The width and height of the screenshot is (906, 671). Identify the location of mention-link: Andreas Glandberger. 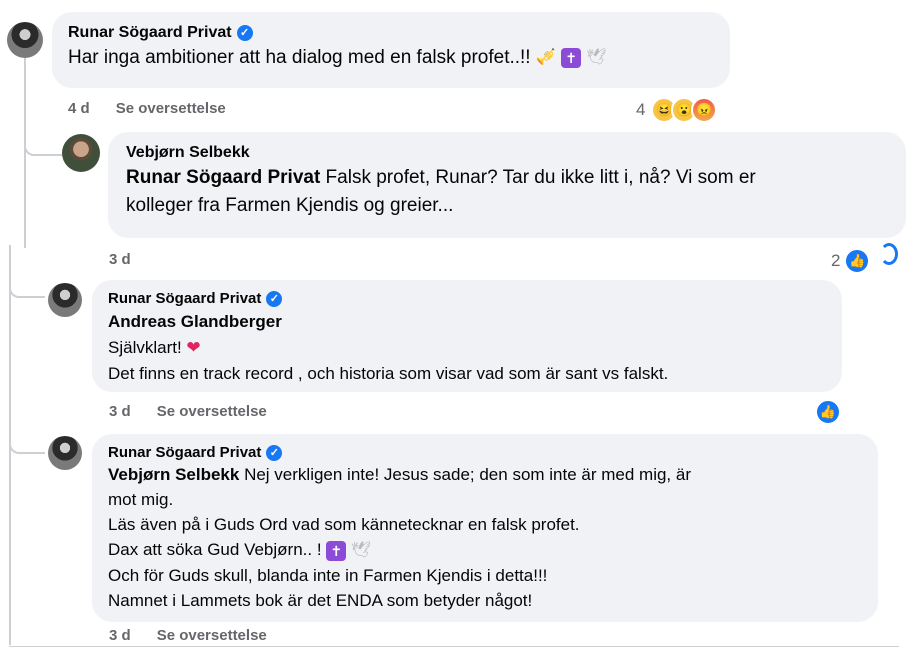
(195, 321).